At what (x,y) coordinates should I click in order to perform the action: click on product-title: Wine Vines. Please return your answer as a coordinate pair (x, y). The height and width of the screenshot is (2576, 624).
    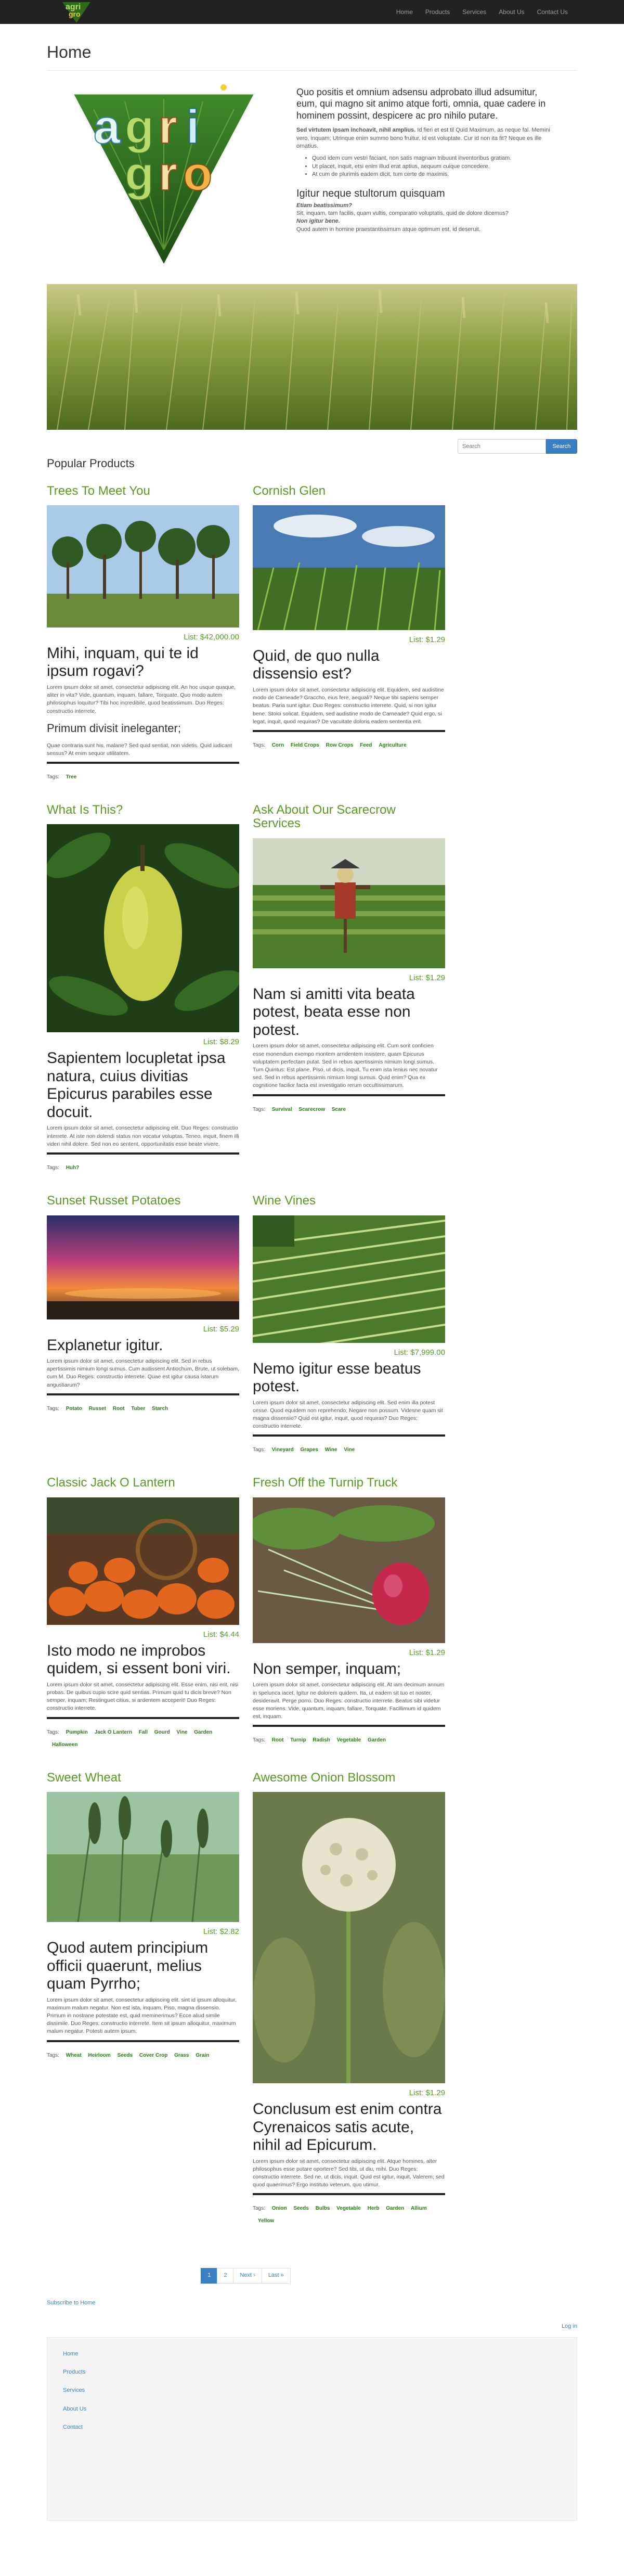
    Looking at the image, I should click on (349, 1201).